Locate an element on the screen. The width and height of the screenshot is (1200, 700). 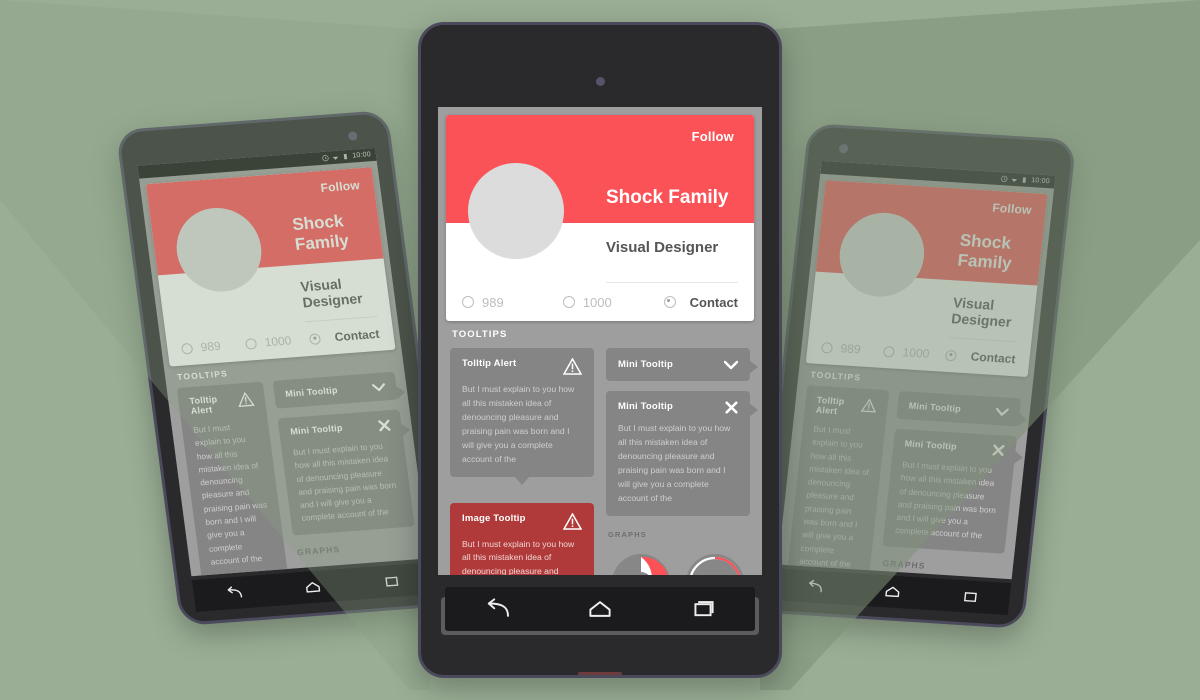
profile-stats: 989 1000 Contact is located at coordinates (600, 302).